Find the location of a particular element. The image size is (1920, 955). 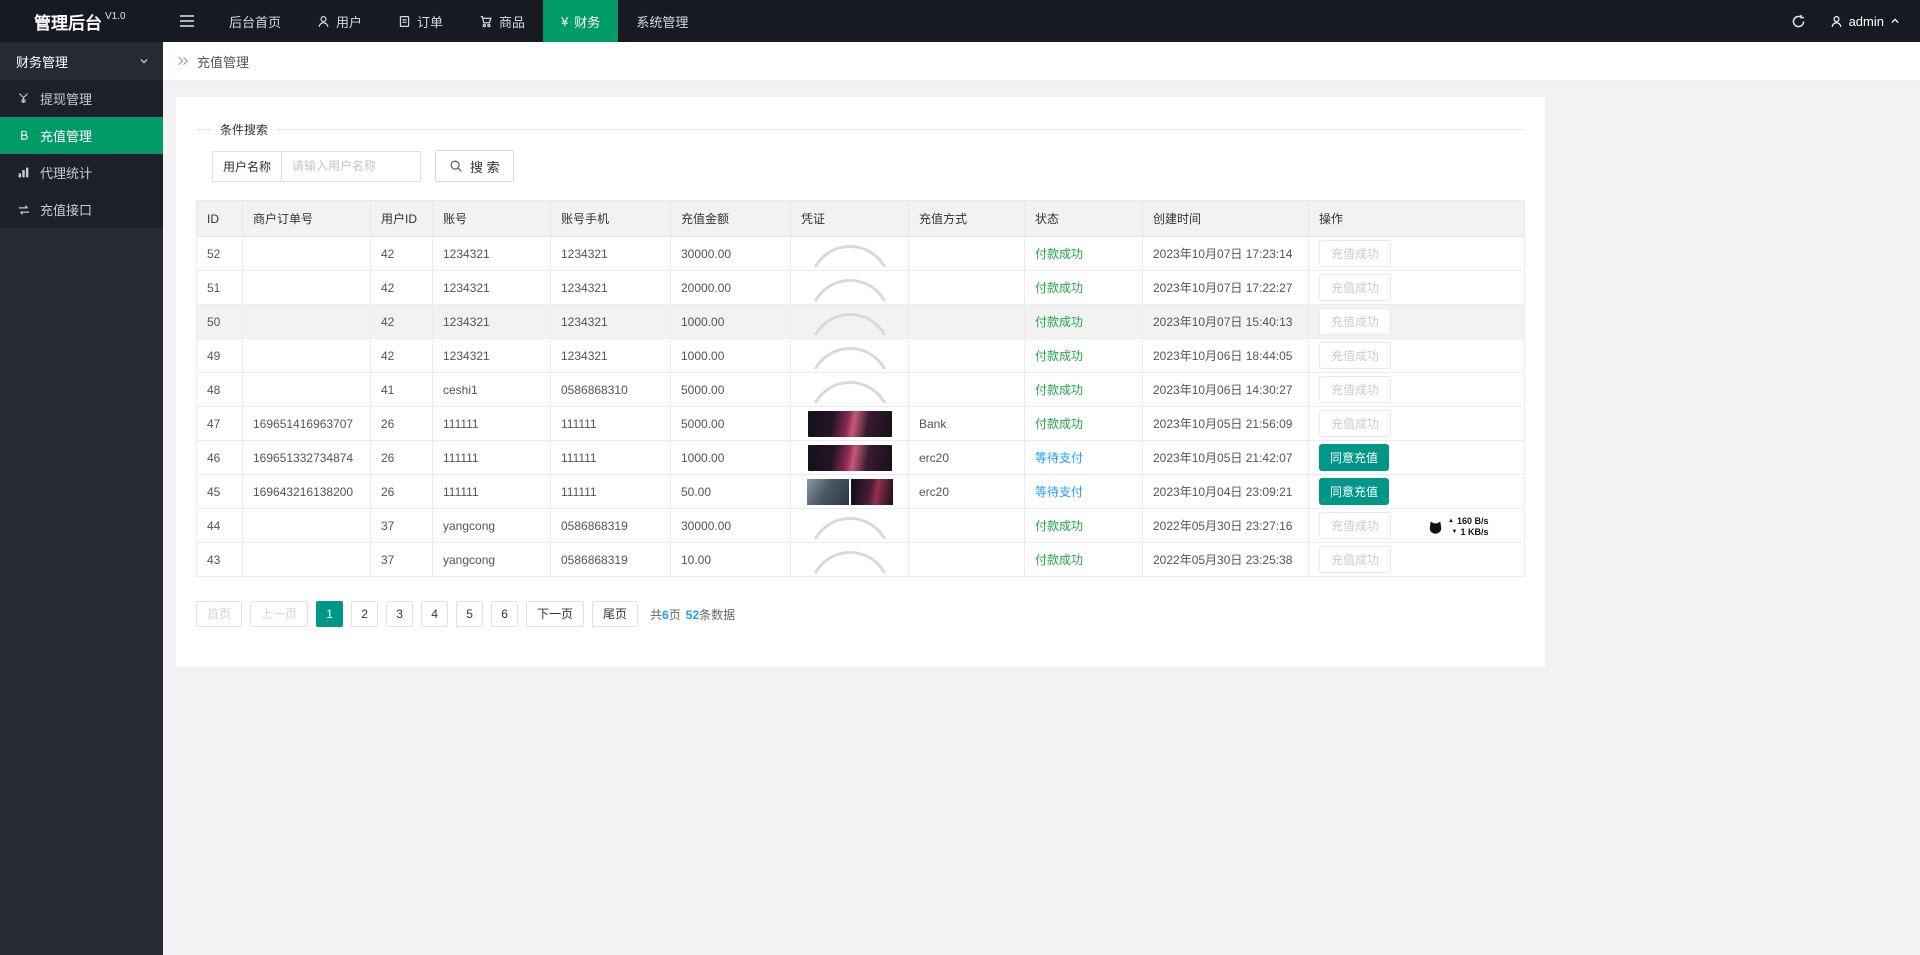

sidebar-section-finance: 财务管理 is located at coordinates (81, 61).